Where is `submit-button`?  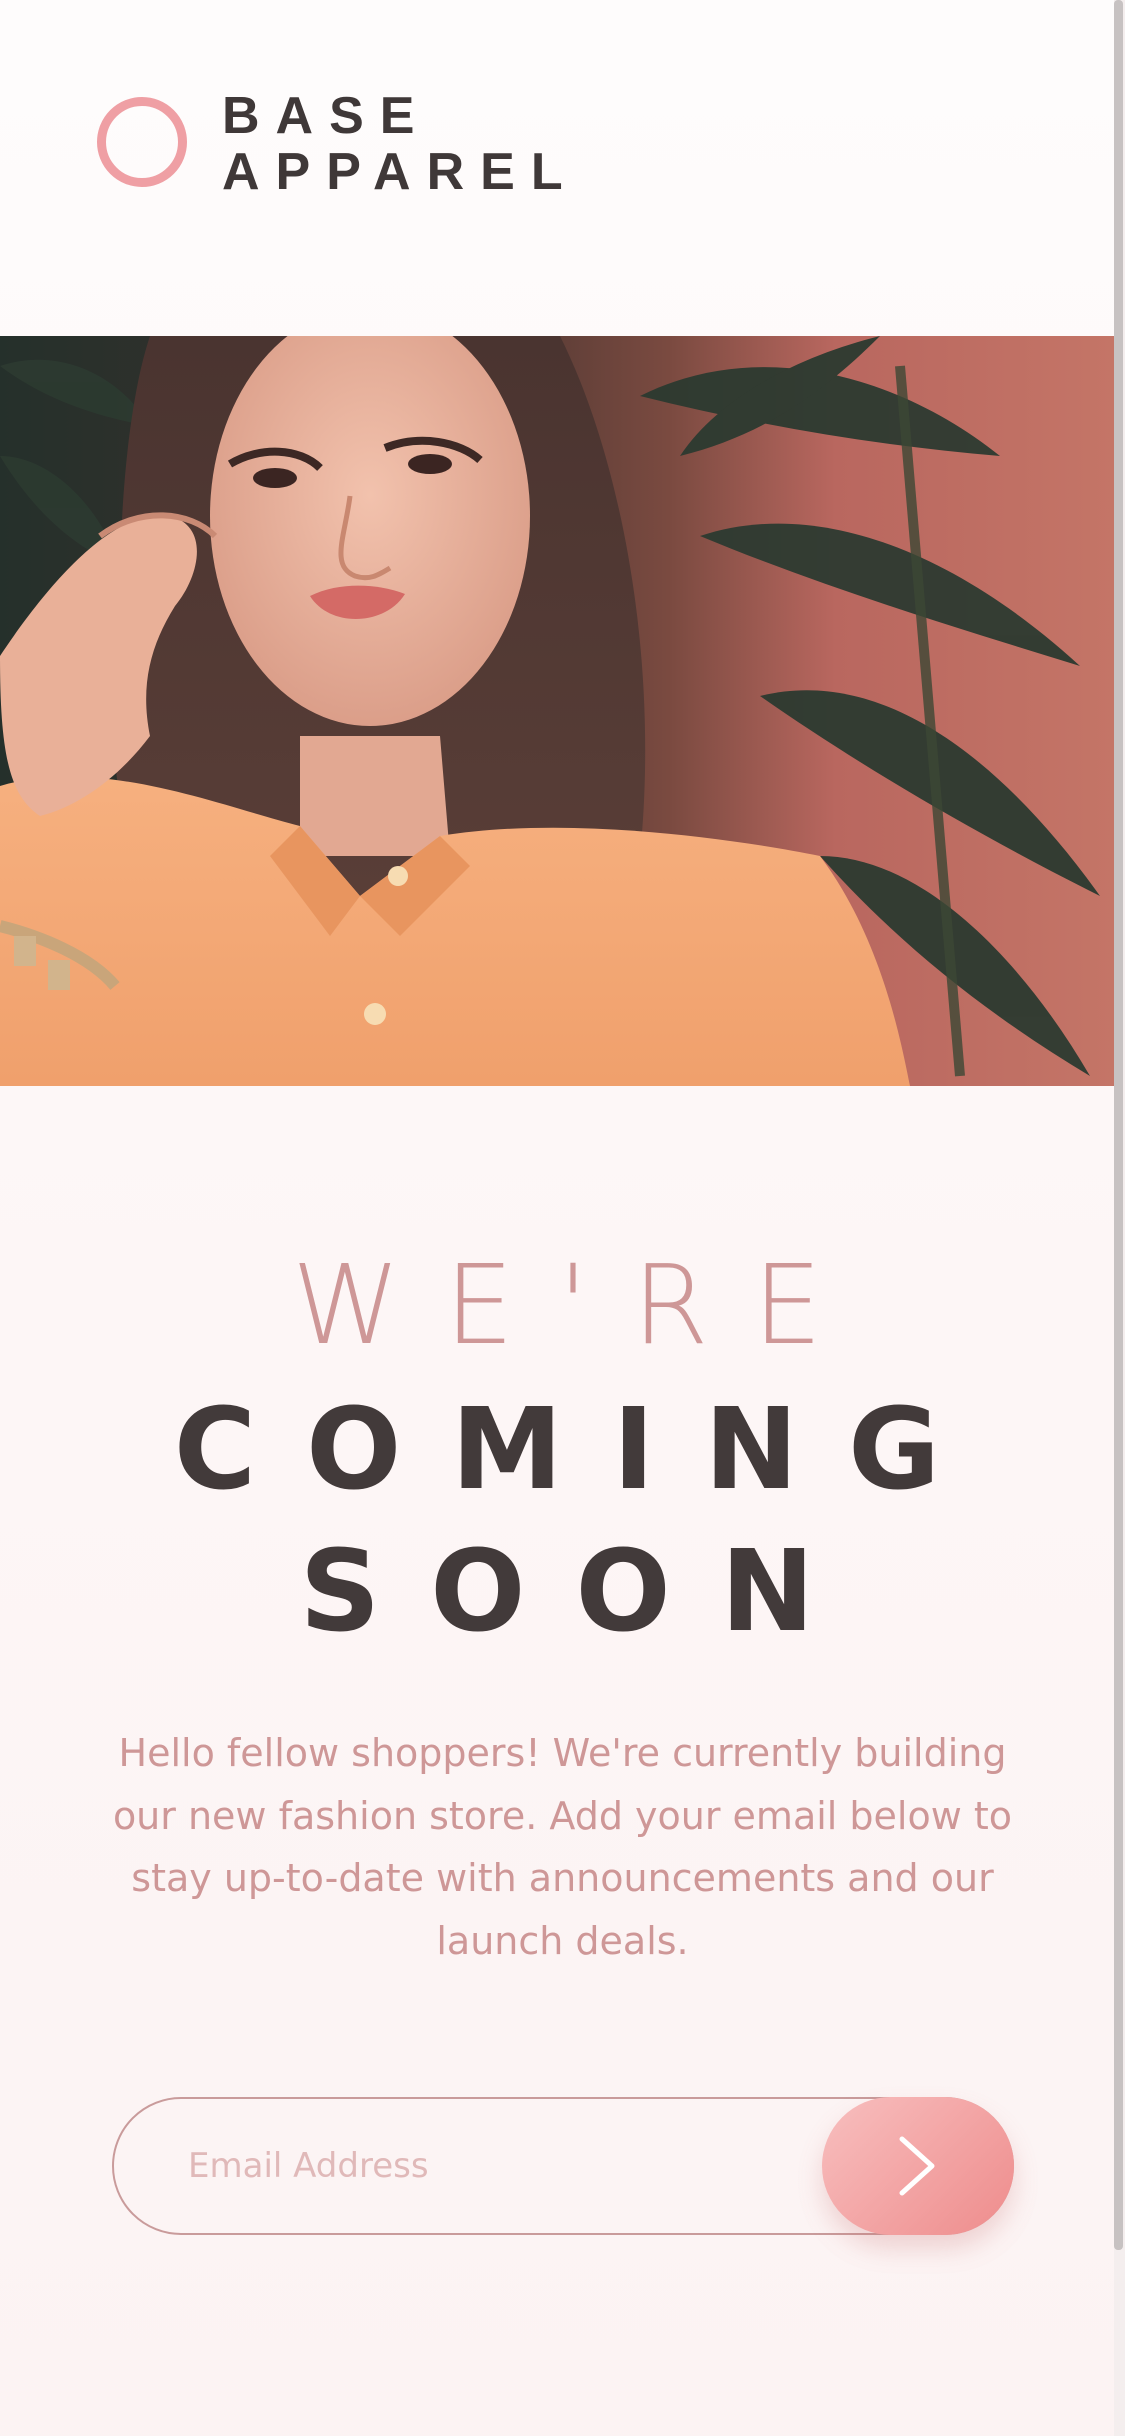 submit-button is located at coordinates (918, 2166).